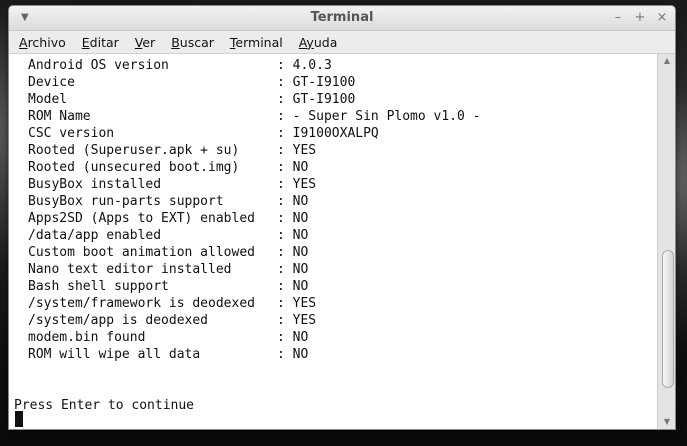 The width and height of the screenshot is (687, 446). Describe the element at coordinates (175, 42) in the screenshot. I see `menu-buscar-accel: B` at that location.